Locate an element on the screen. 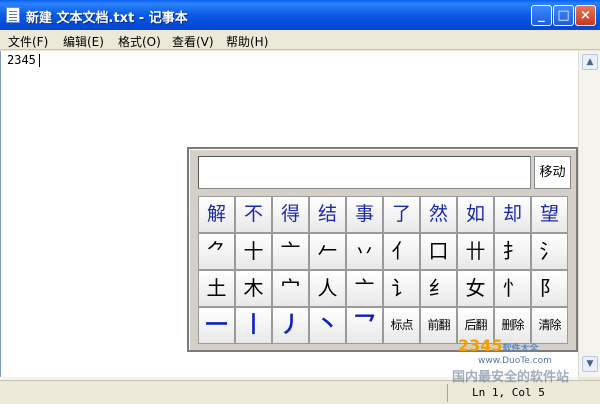  watermark-logo-number: 2345 is located at coordinates (480, 345).